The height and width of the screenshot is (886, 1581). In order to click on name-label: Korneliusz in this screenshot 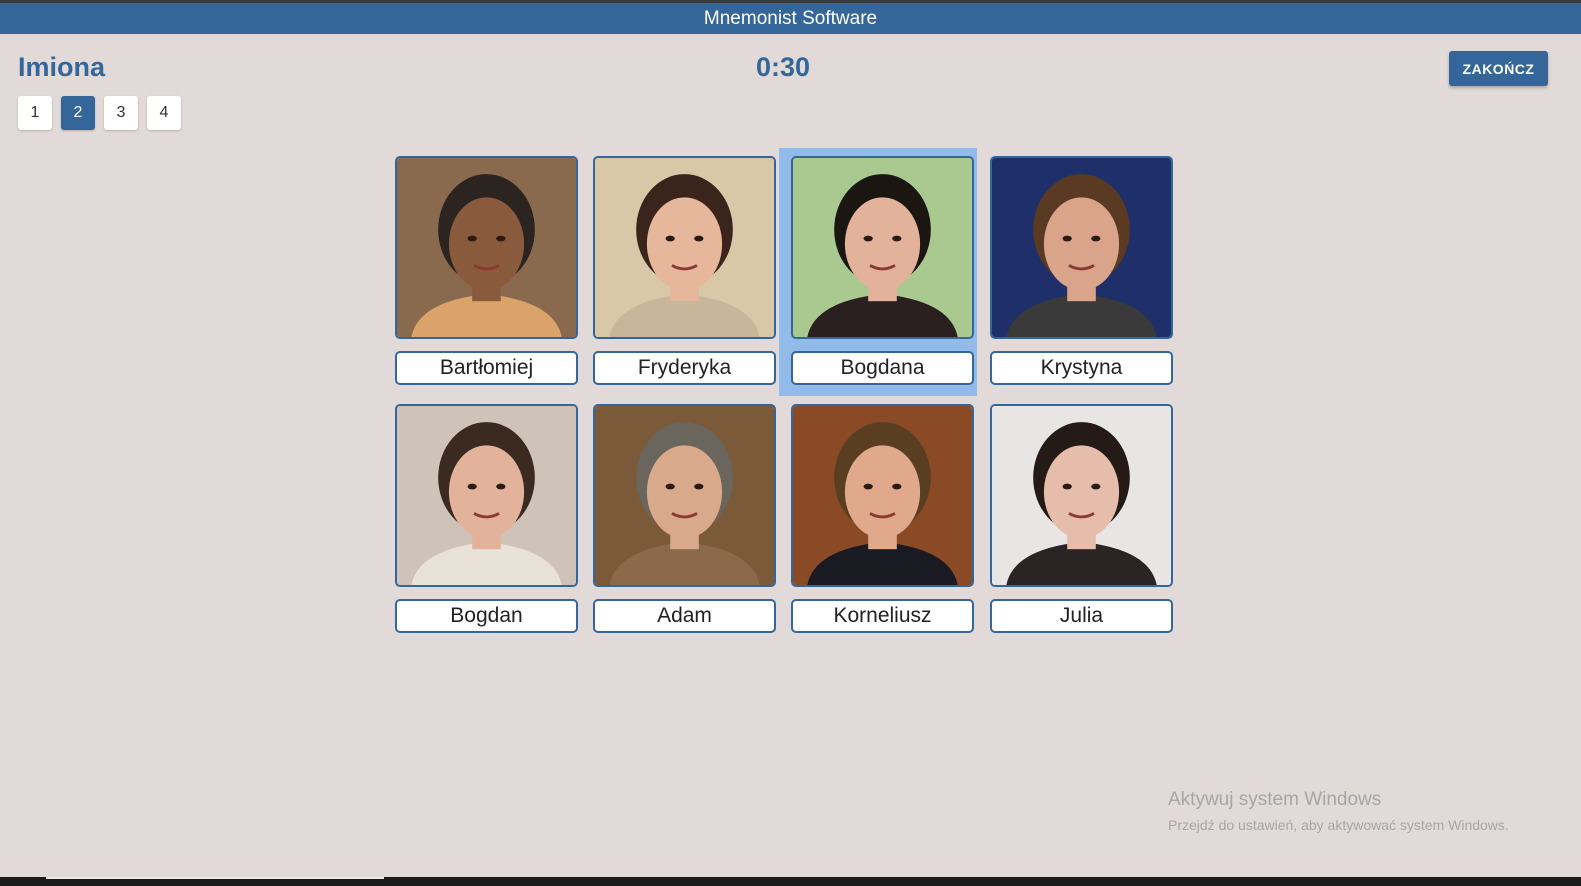, I will do `click(882, 616)`.